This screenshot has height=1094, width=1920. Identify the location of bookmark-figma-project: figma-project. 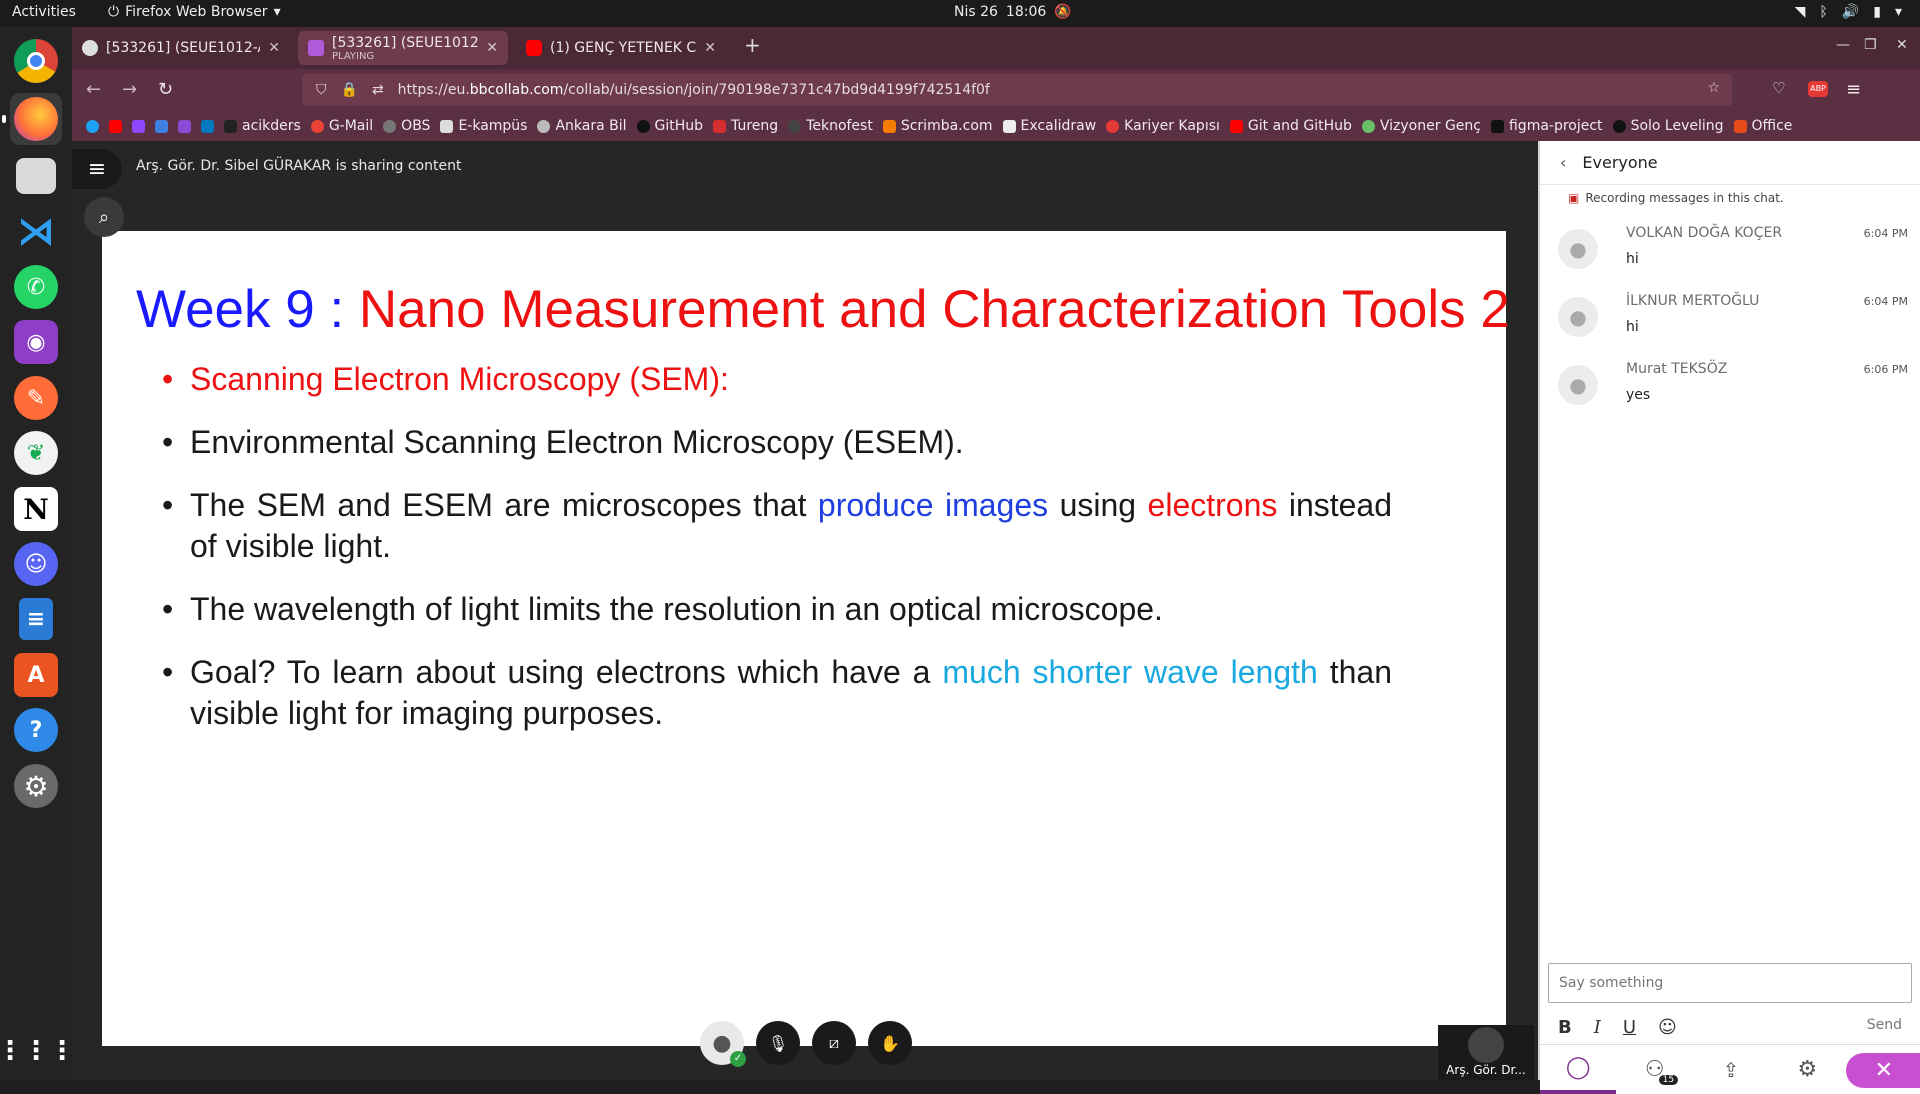
(1546, 126).